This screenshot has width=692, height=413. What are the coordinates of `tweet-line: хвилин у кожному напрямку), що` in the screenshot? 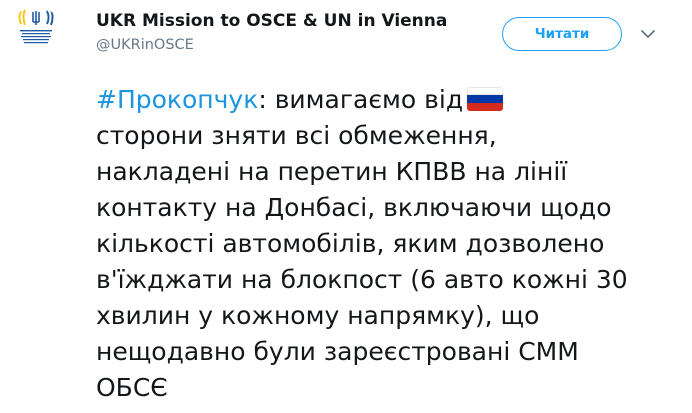 It's located at (318, 315).